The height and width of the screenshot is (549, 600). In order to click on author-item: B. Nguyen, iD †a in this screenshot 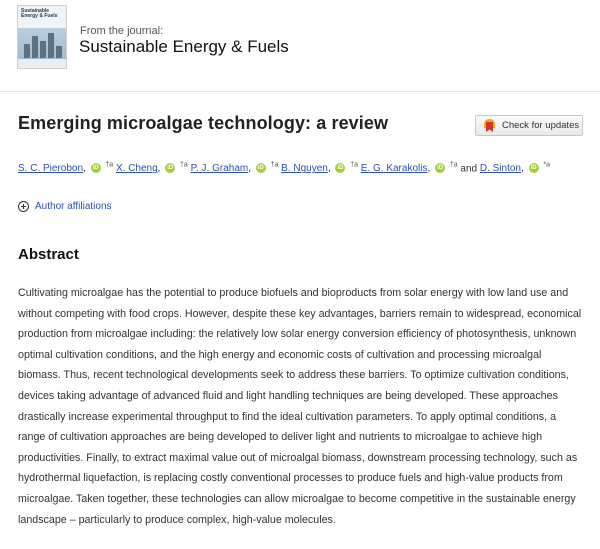, I will do `click(319, 168)`.